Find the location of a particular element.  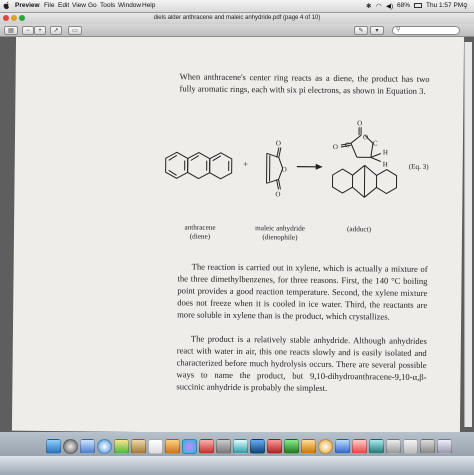

entourage-icon is located at coordinates (308, 446).